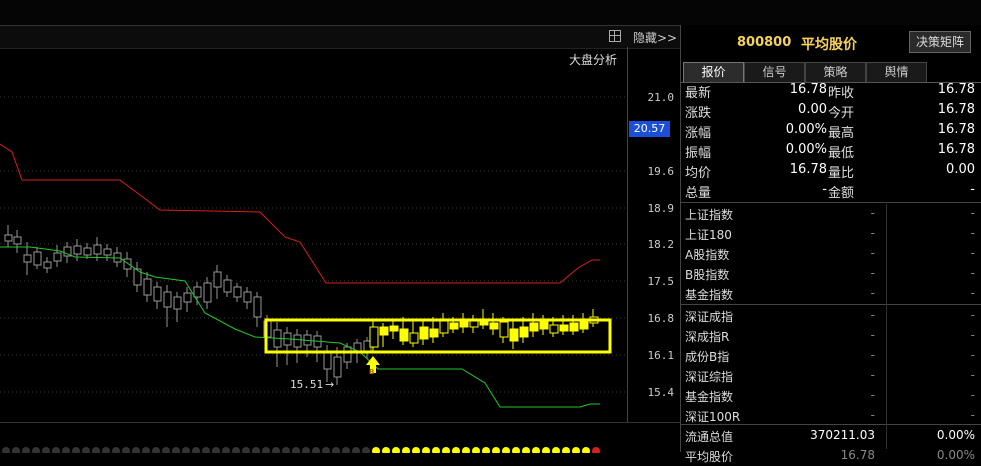  What do you see at coordinates (830, 254) in the screenshot?
I see `index-row: A股指数 - -` at bounding box center [830, 254].